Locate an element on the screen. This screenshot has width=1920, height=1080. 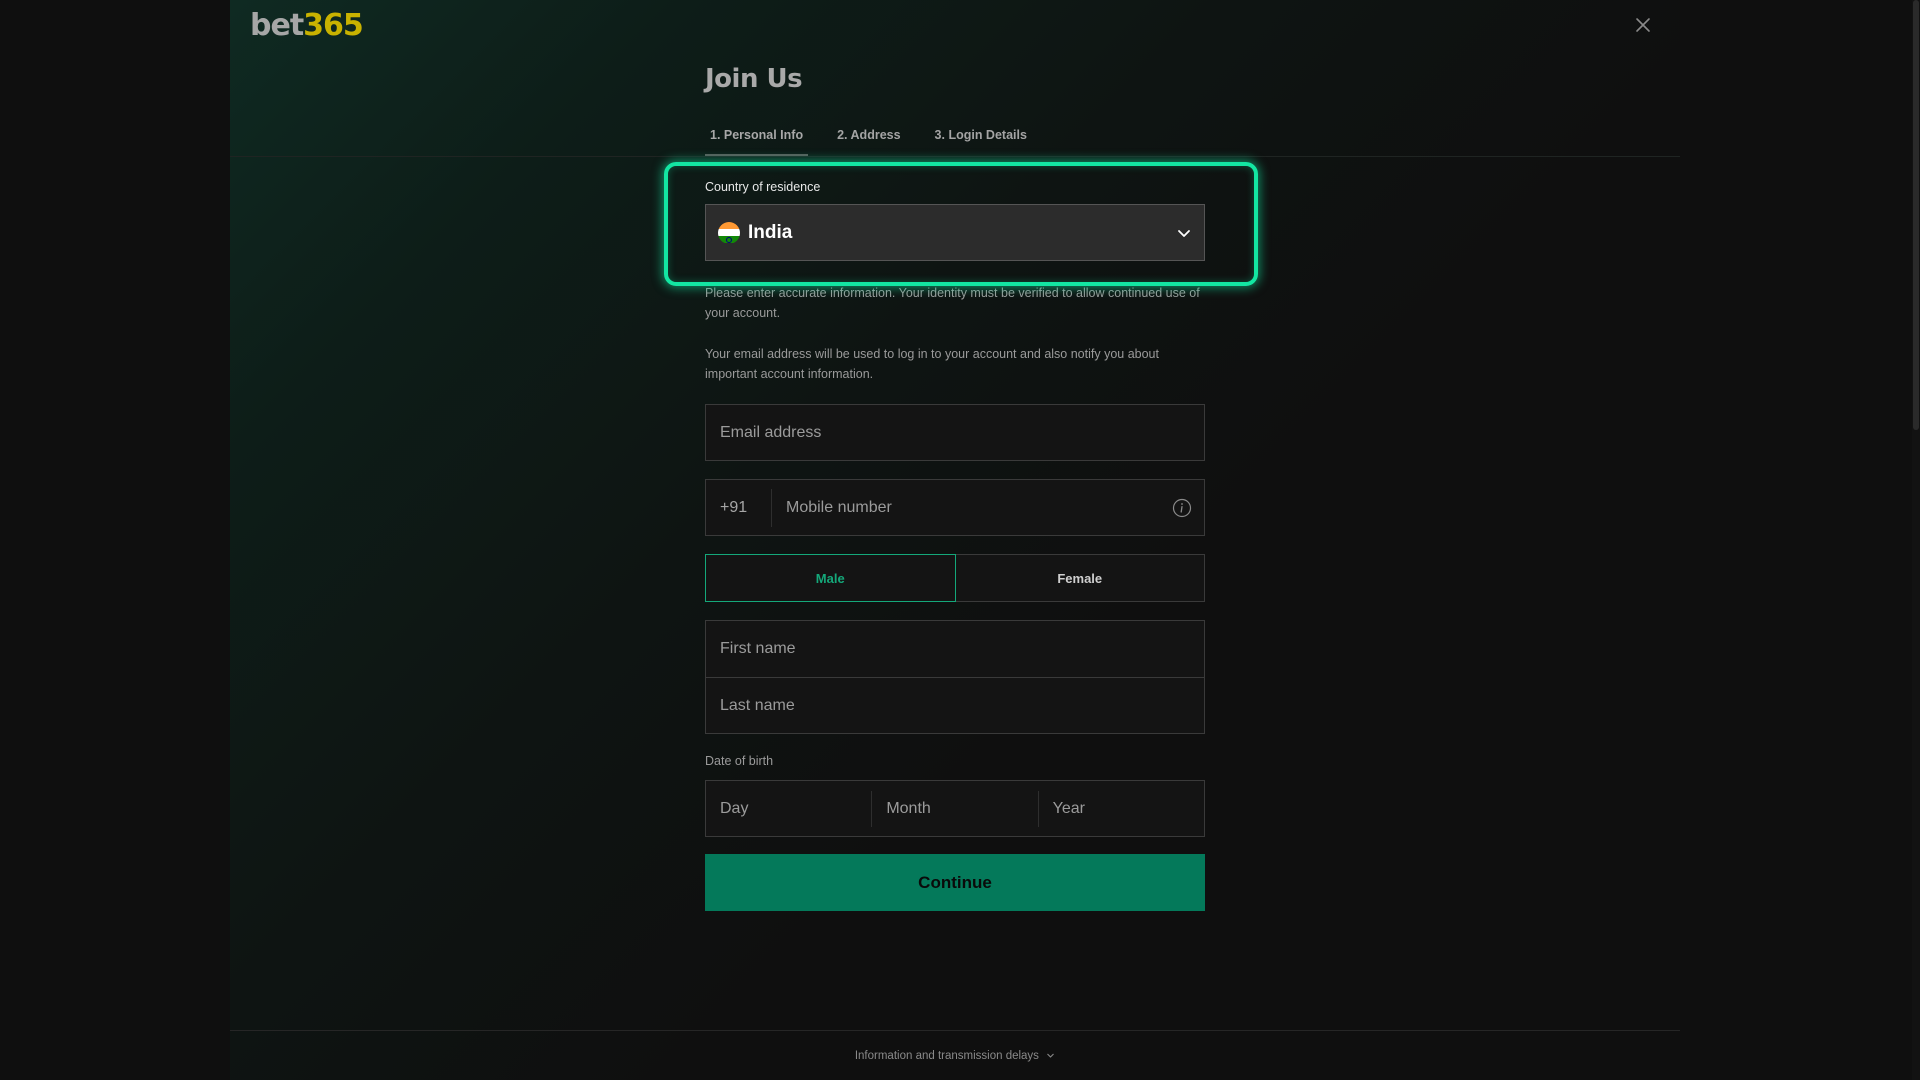
transmission-delays-link: Information and transmission delays is located at coordinates (955, 1056).